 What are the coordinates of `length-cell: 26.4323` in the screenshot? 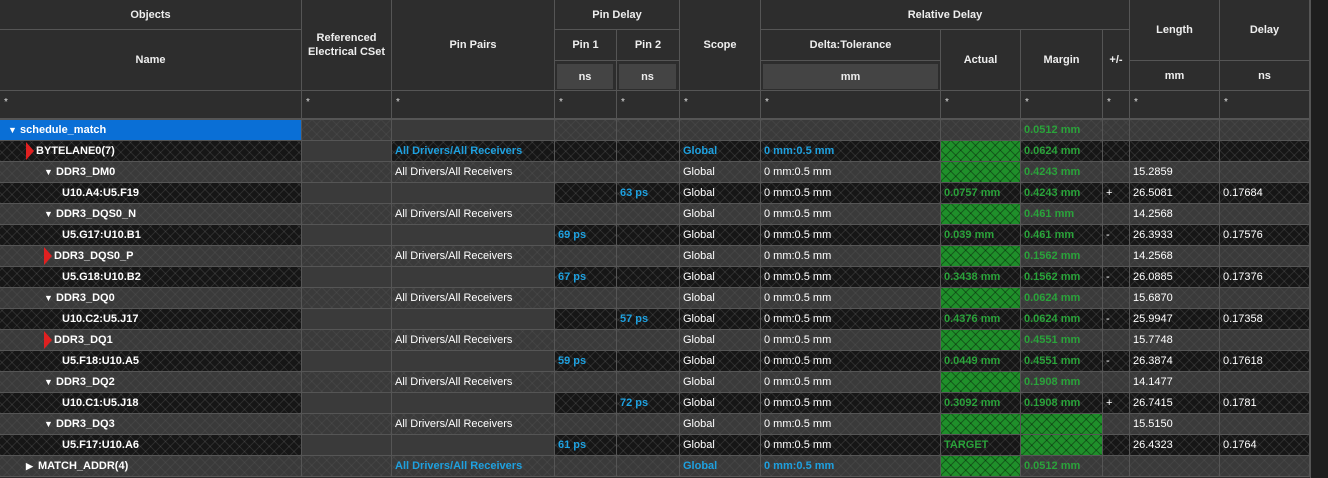 It's located at (1175, 445).